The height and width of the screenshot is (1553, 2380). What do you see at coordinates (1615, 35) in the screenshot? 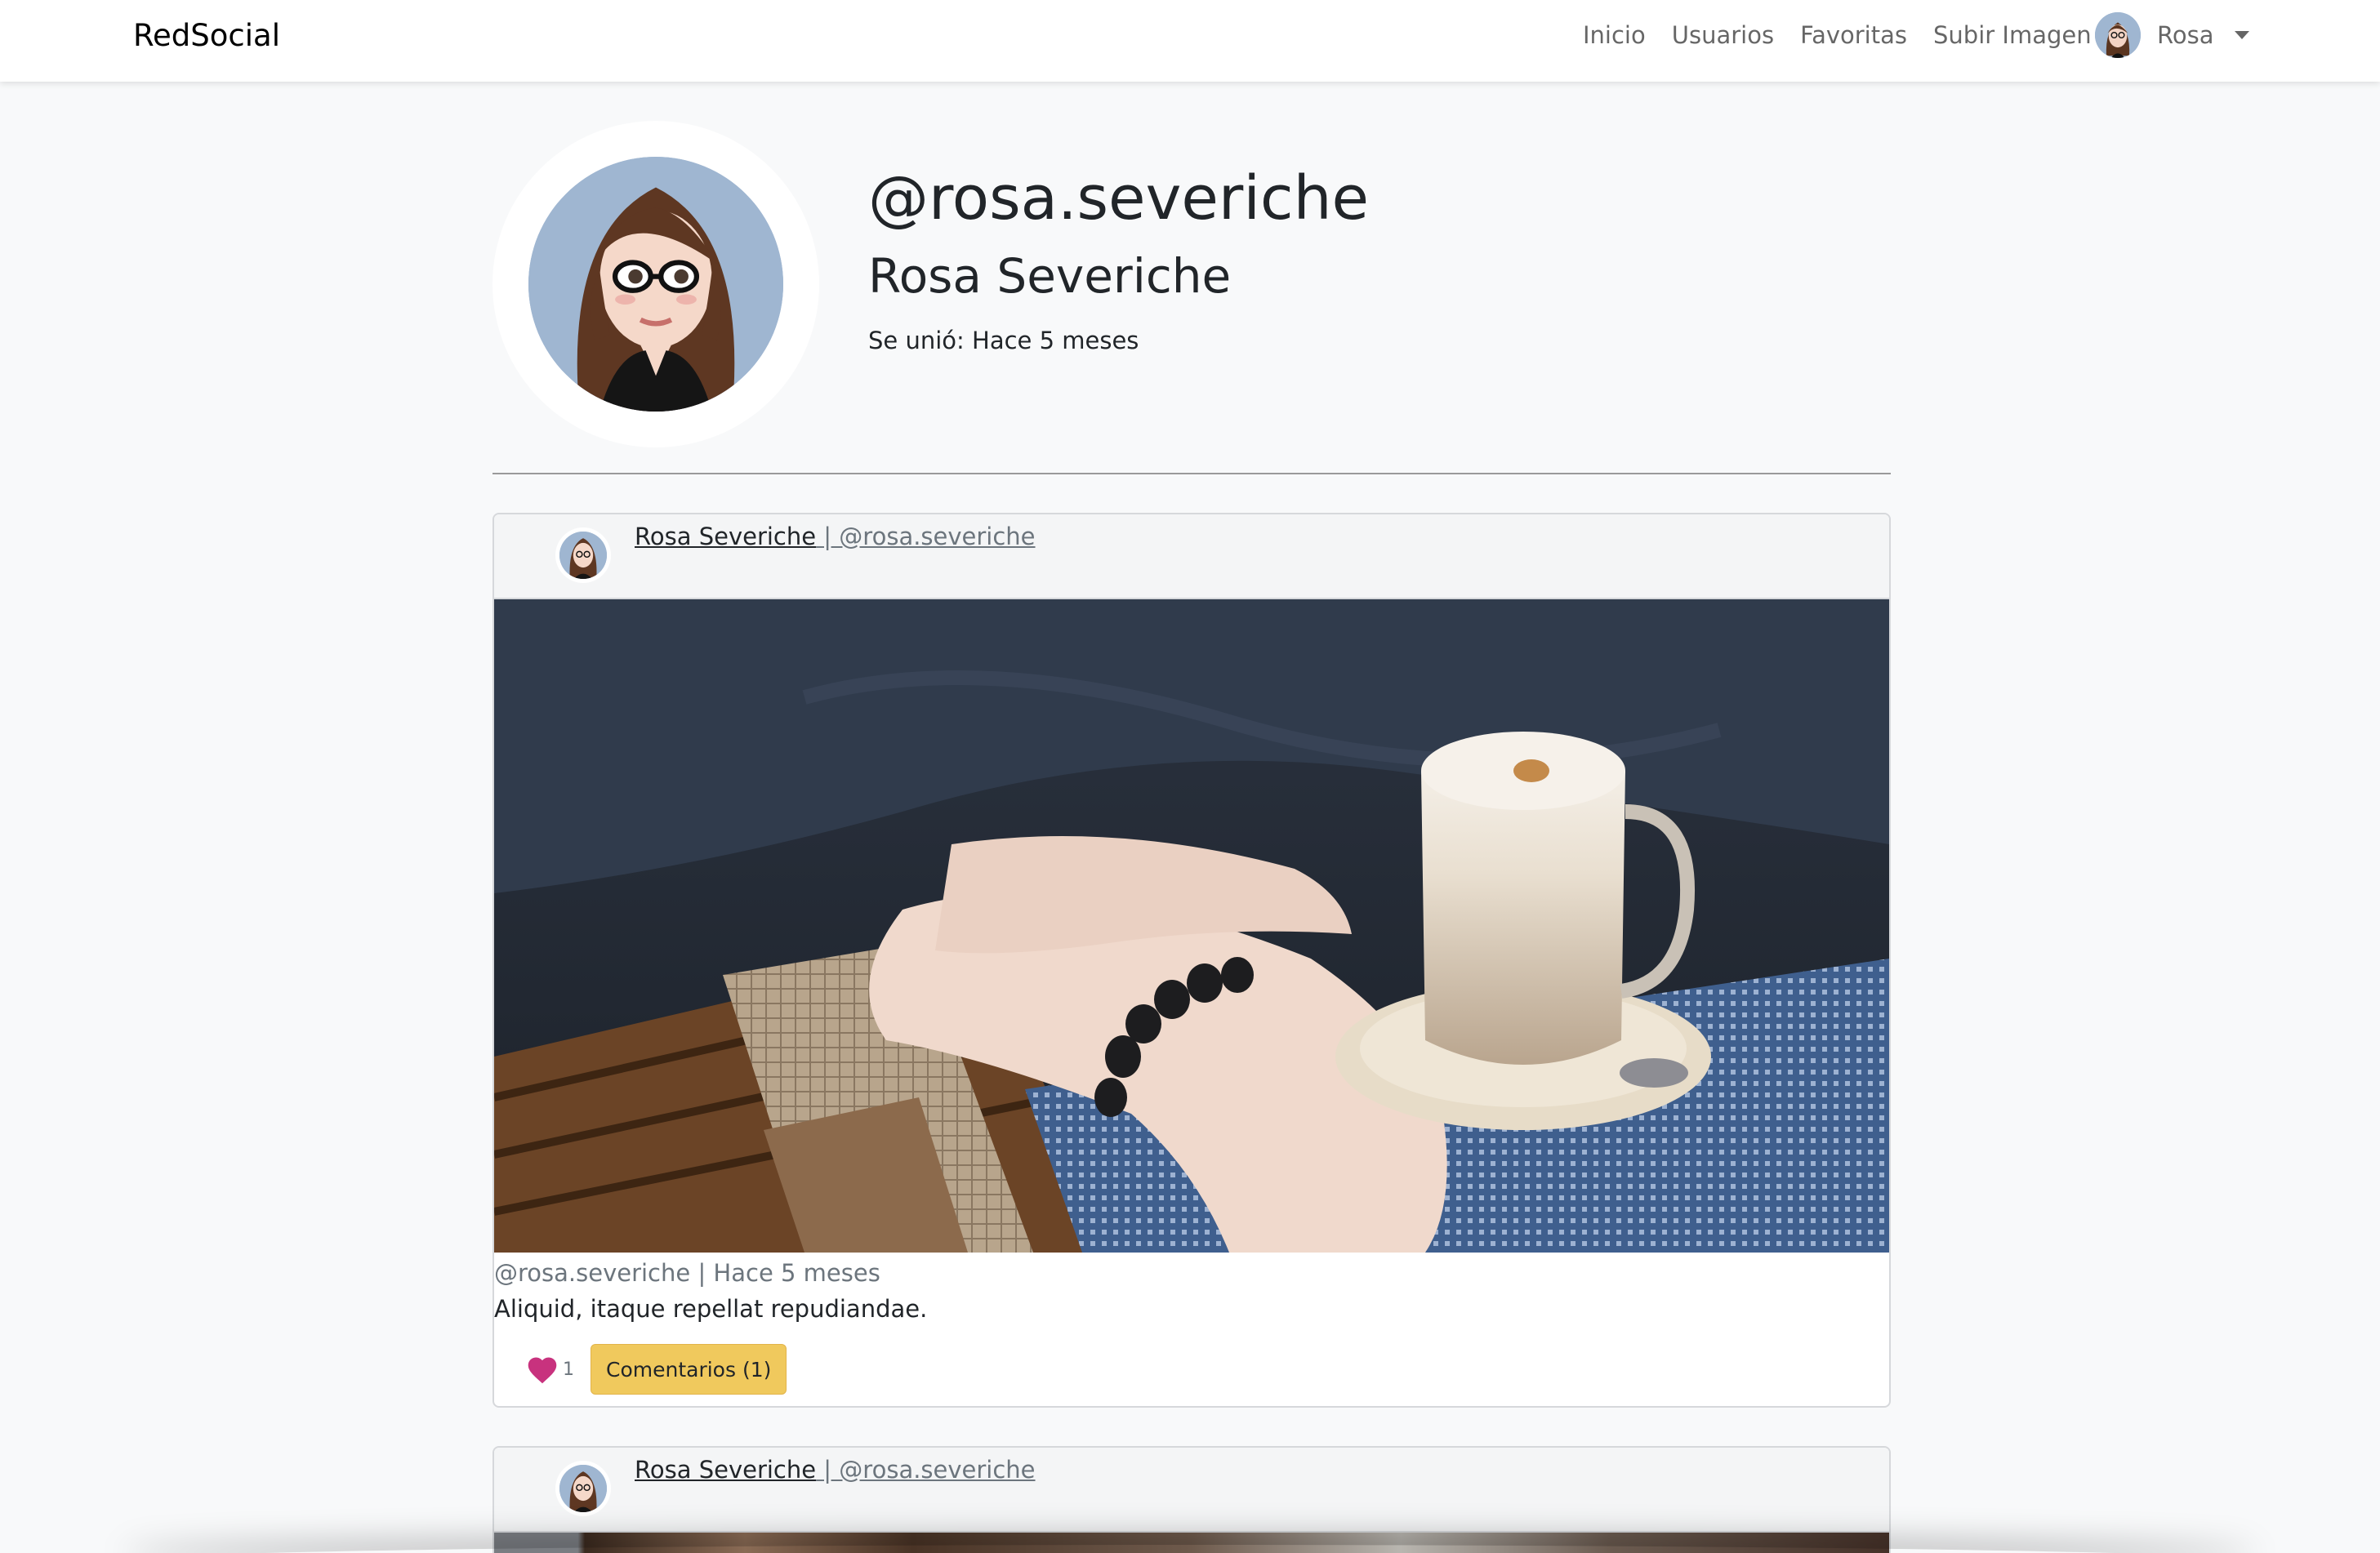
I see `nav-link-inicio: Inicio` at bounding box center [1615, 35].